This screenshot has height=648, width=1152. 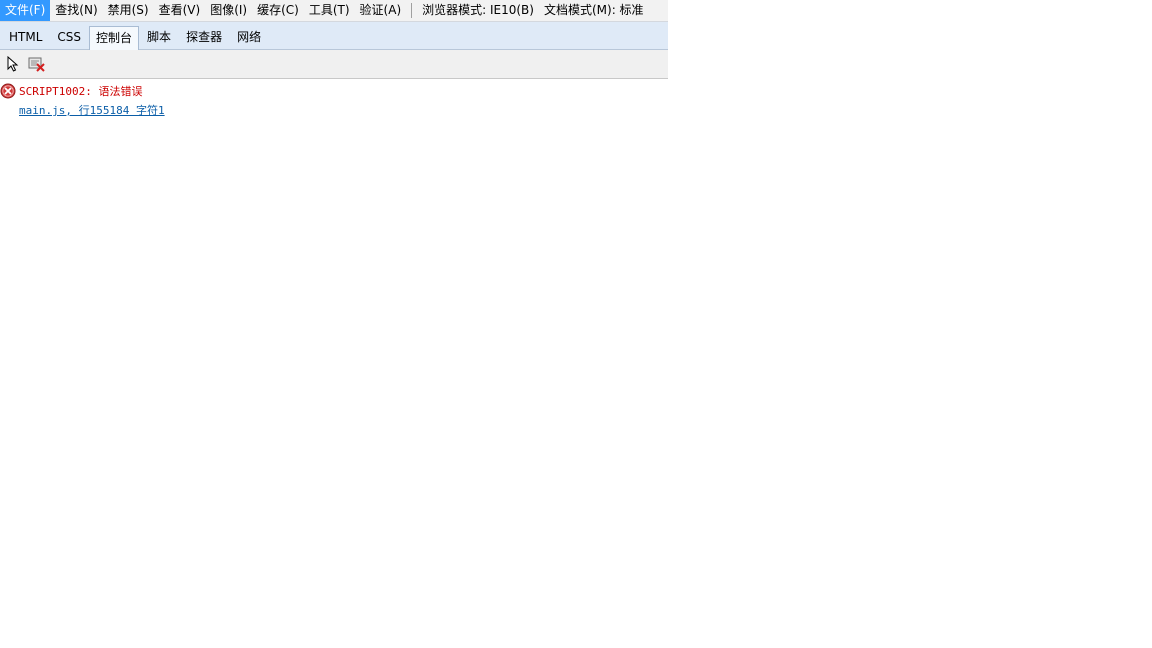 What do you see at coordinates (81, 91) in the screenshot?
I see `error-message-text: SCRIPT1002: 语法错误` at bounding box center [81, 91].